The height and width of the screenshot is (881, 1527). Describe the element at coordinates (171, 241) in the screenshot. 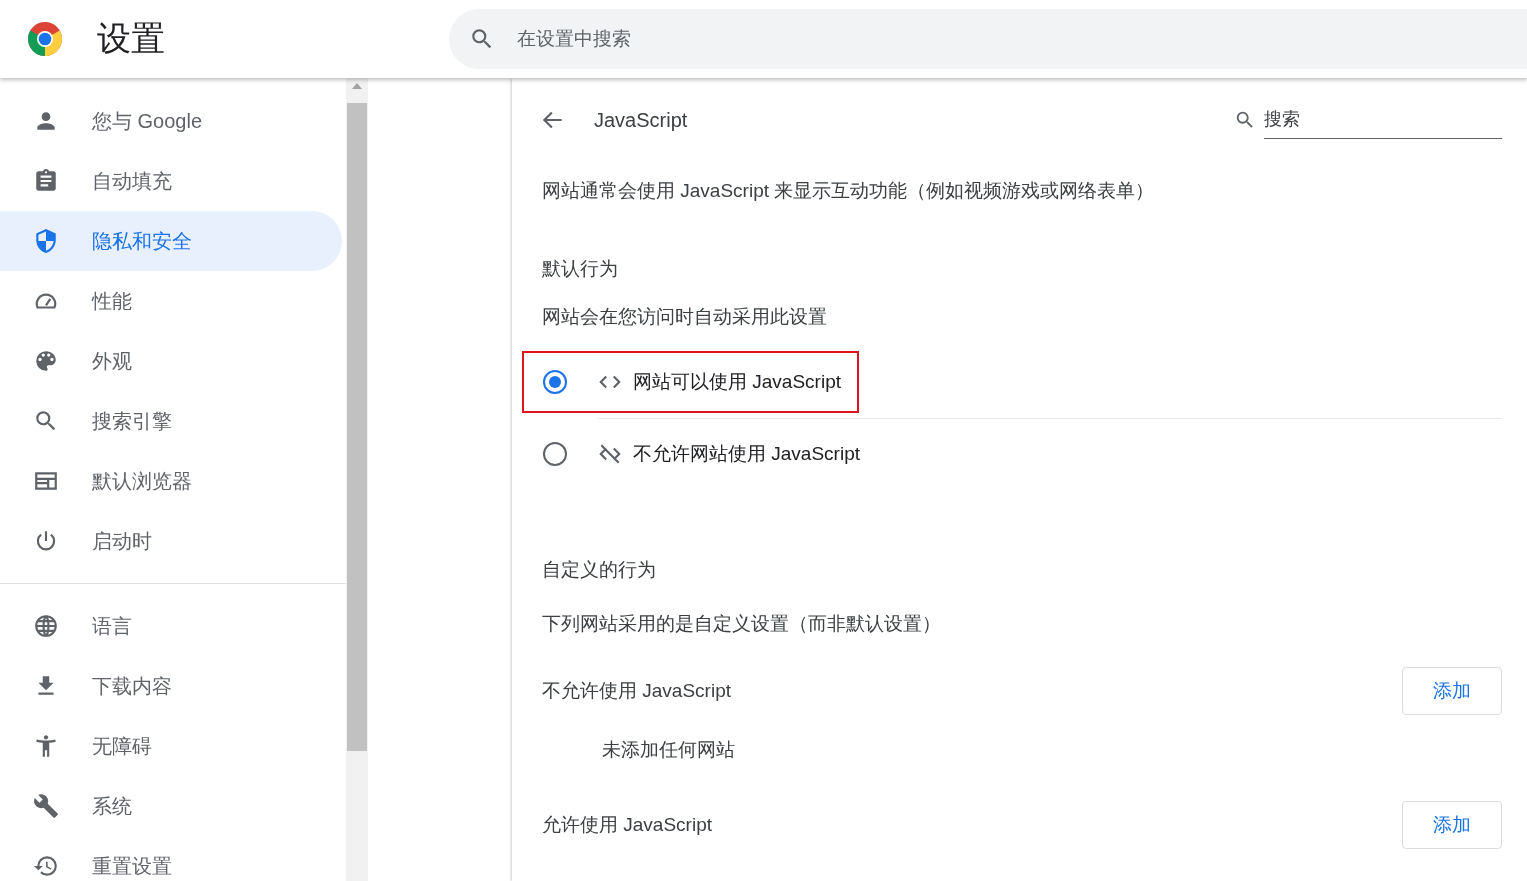

I see `sidebar-item: 隐私和安全` at that location.